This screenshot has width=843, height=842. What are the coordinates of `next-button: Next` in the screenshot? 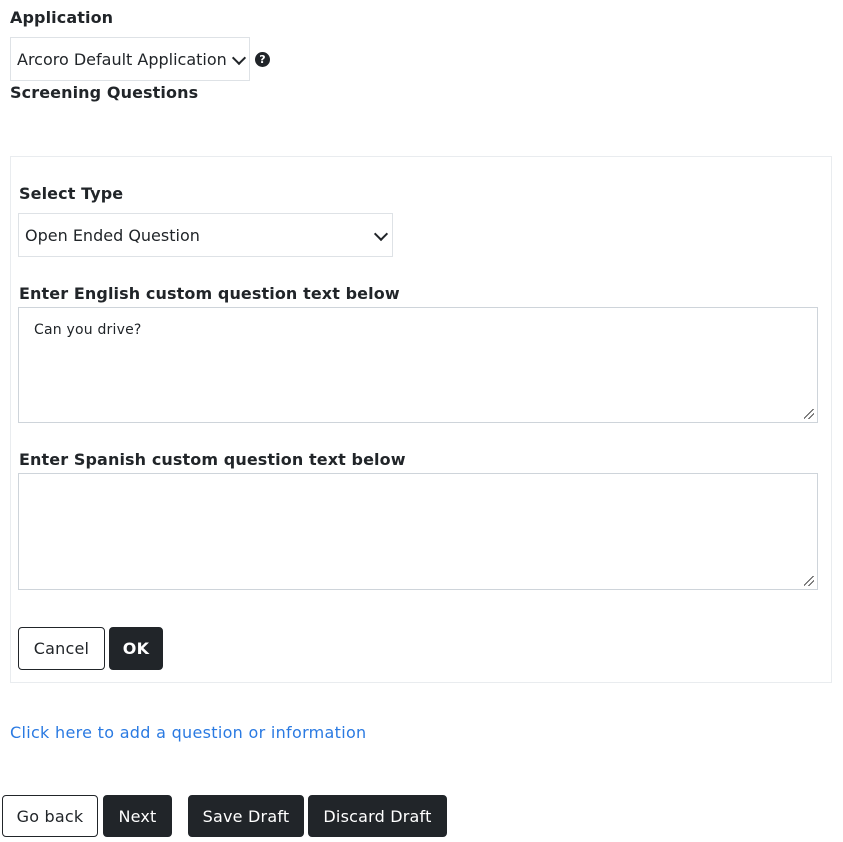 It's located at (137, 816).